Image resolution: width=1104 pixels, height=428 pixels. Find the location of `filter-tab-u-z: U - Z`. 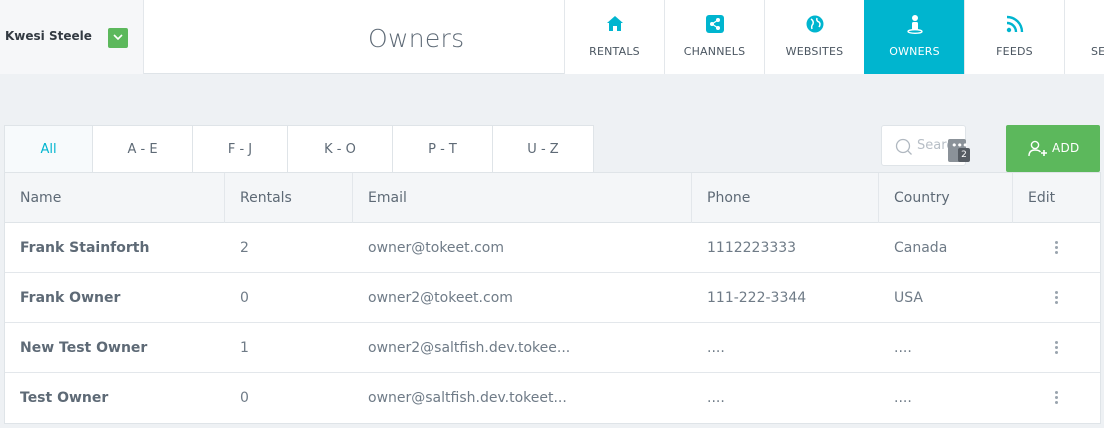

filter-tab-u-z: U - Z is located at coordinates (543, 148).